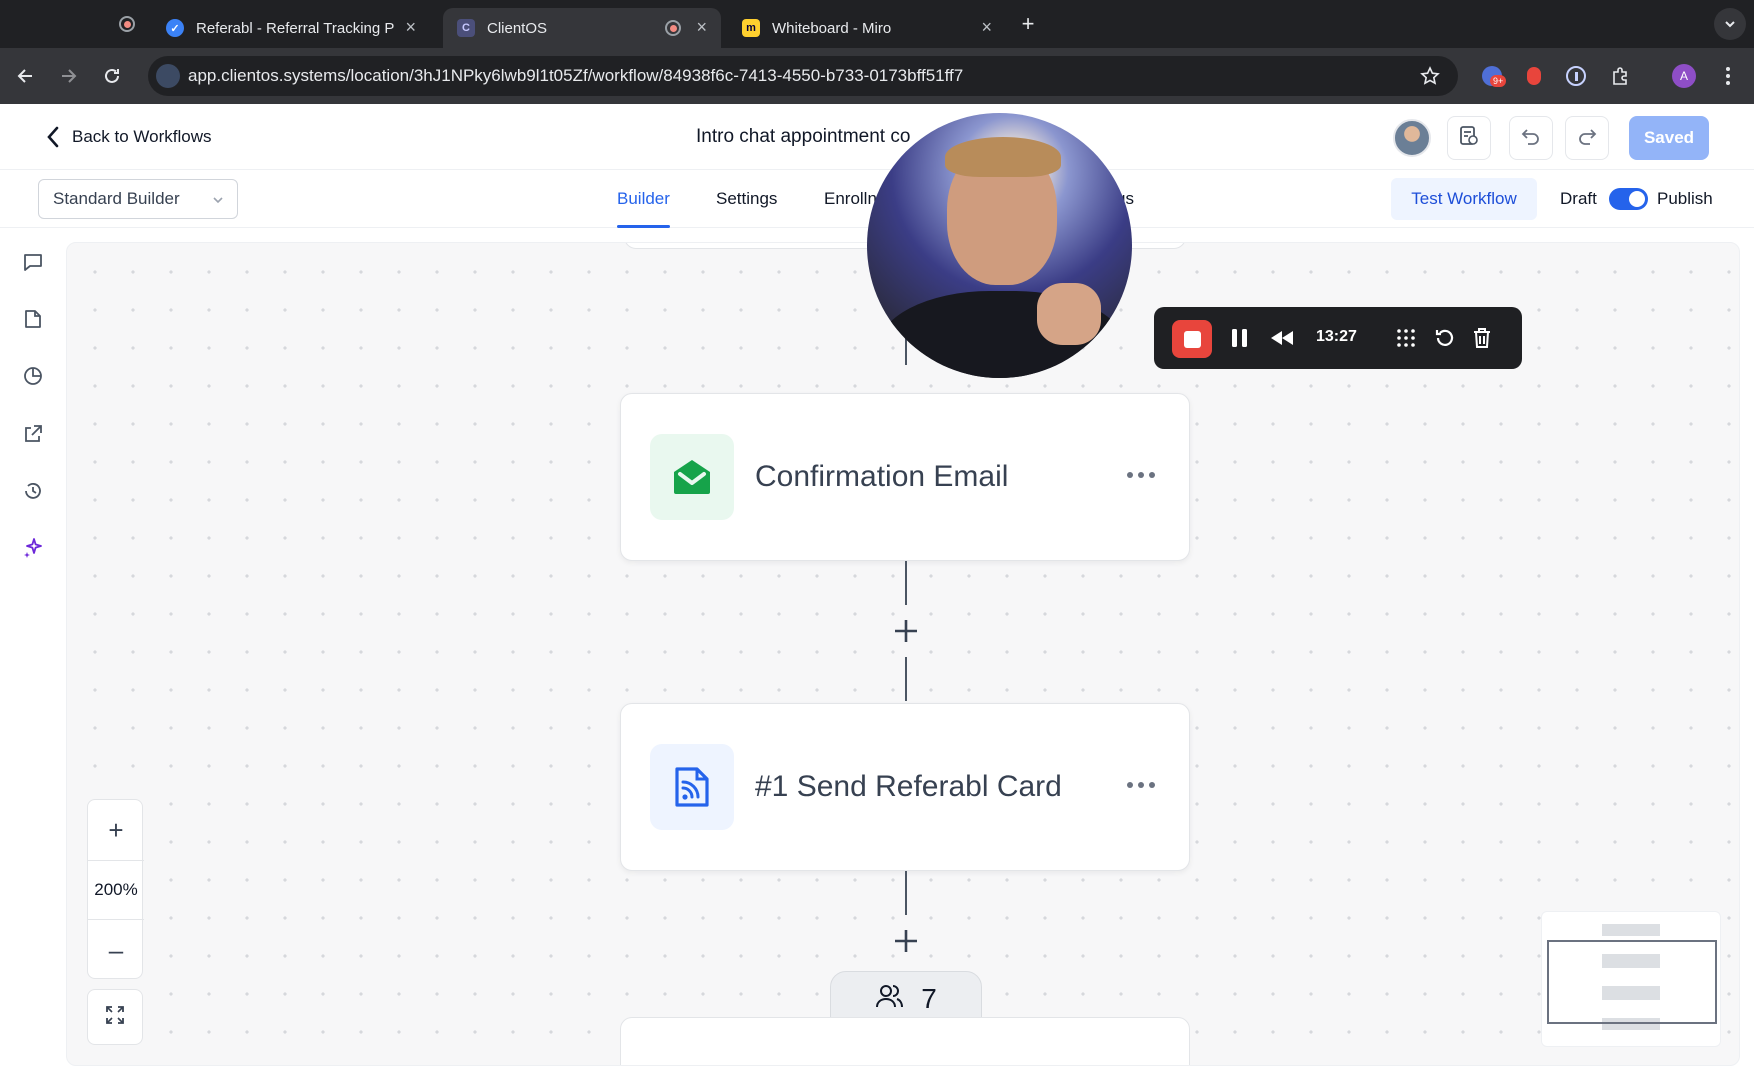  I want to click on zoom-in-button: +, so click(116, 830).